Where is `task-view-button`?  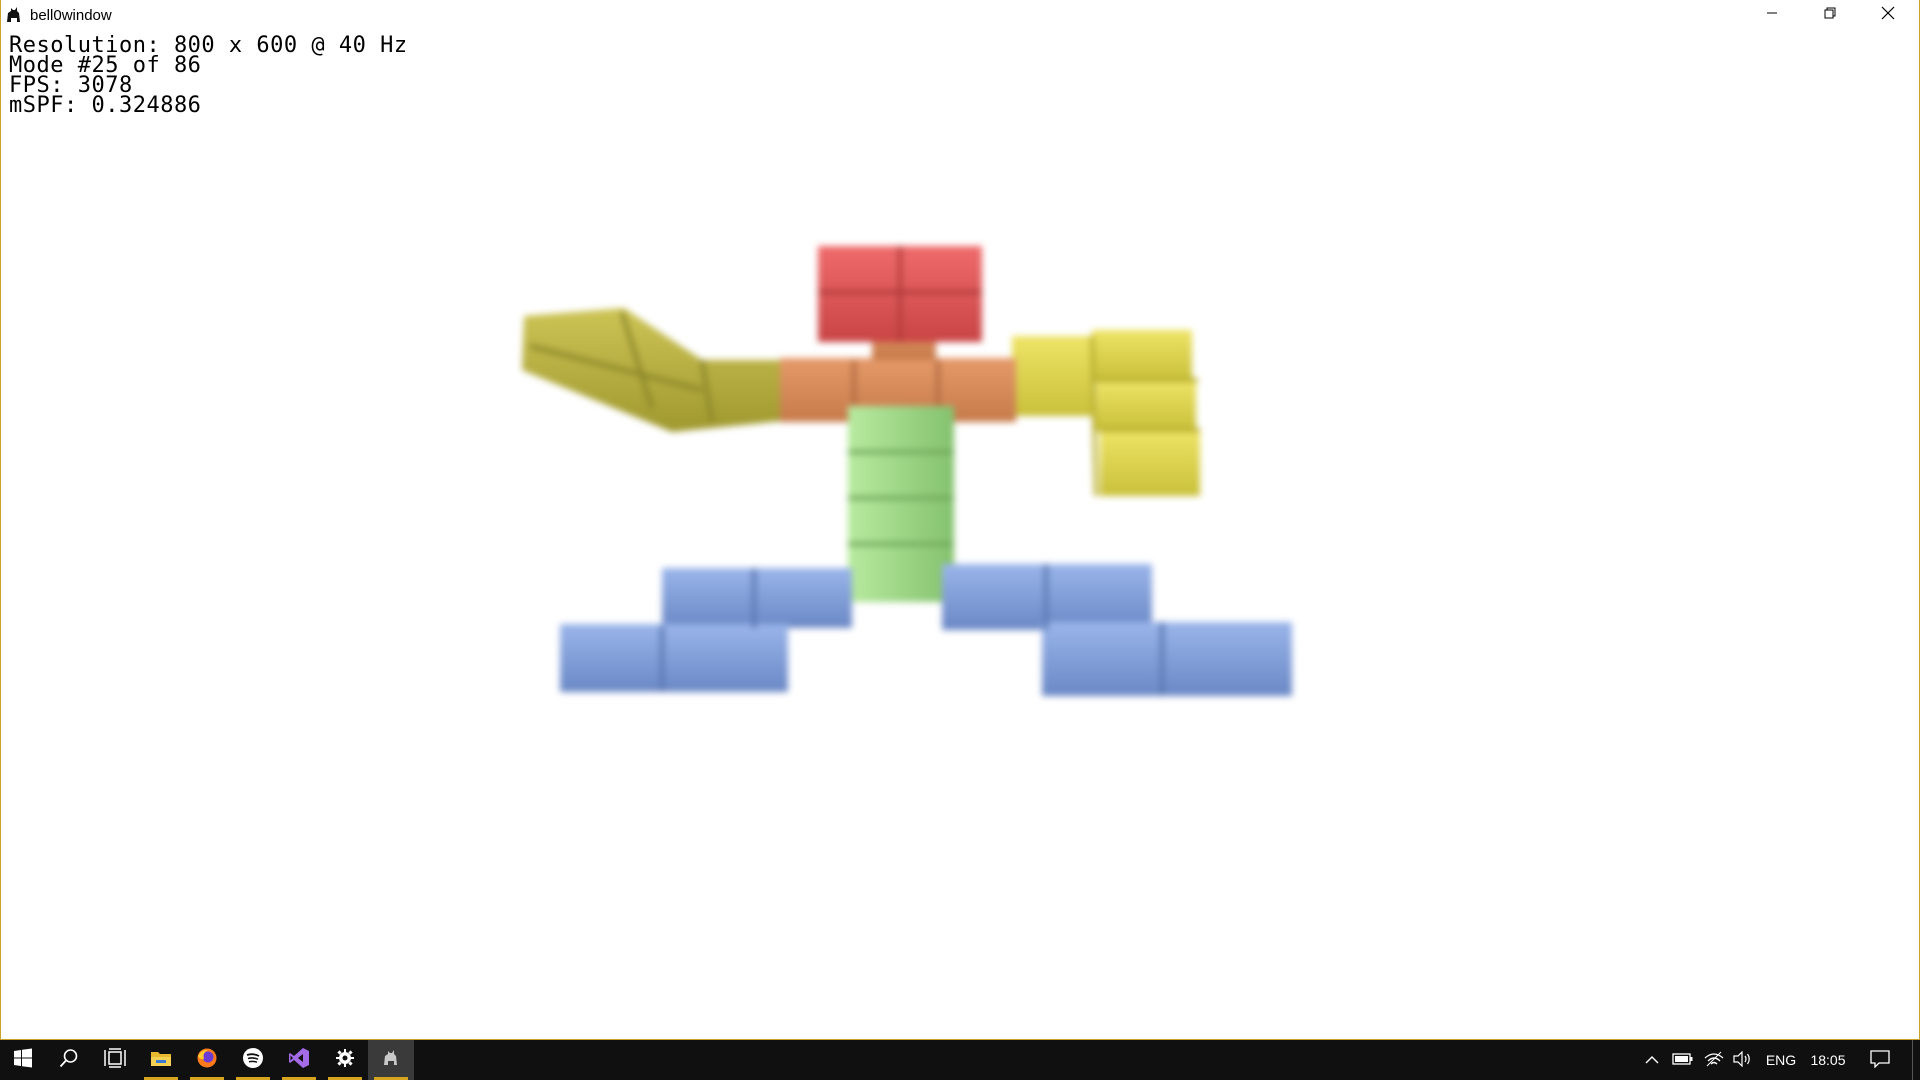
task-view-button is located at coordinates (115, 1060).